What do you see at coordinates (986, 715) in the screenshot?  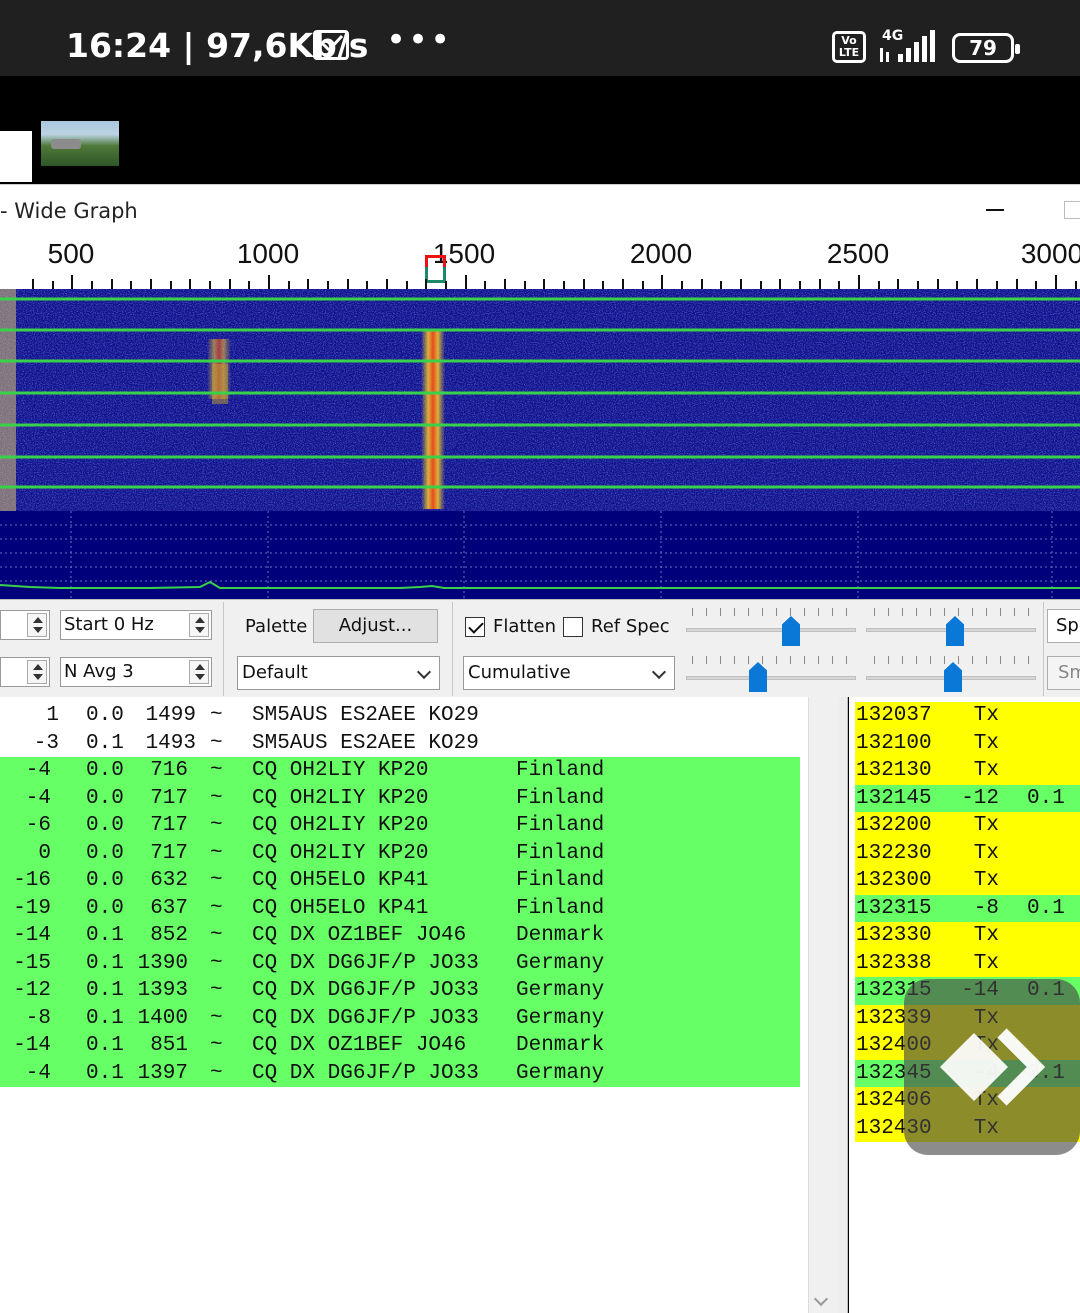 I see `row-c2: Tx` at bounding box center [986, 715].